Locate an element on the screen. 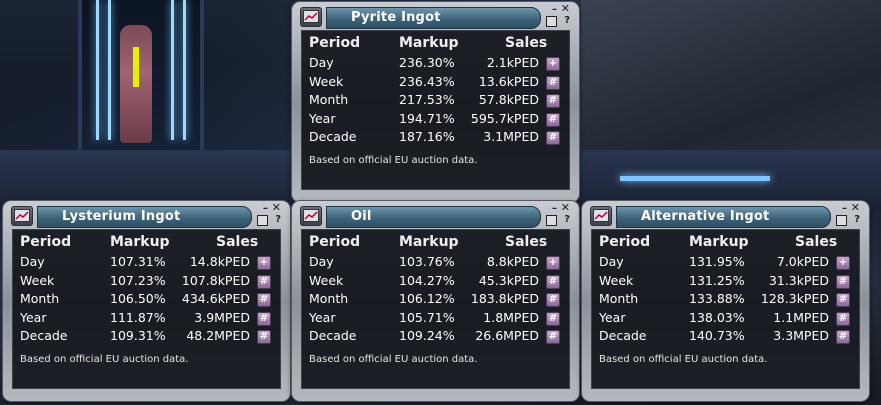  row-markup: 187.16% is located at coordinates (427, 136).